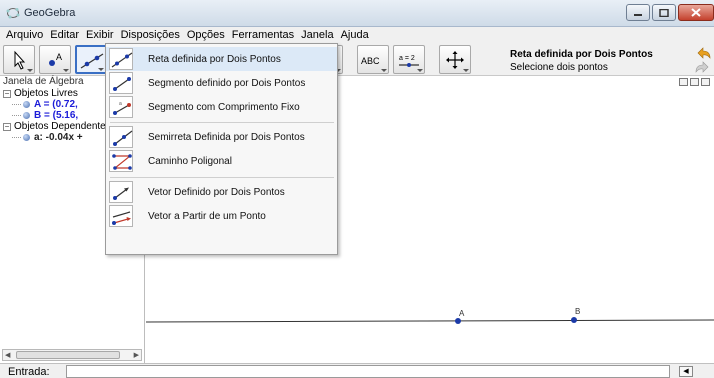 The image size is (714, 378). What do you see at coordinates (122, 108) in the screenshot?
I see `segment-fixed-length-icon: a` at bounding box center [122, 108].